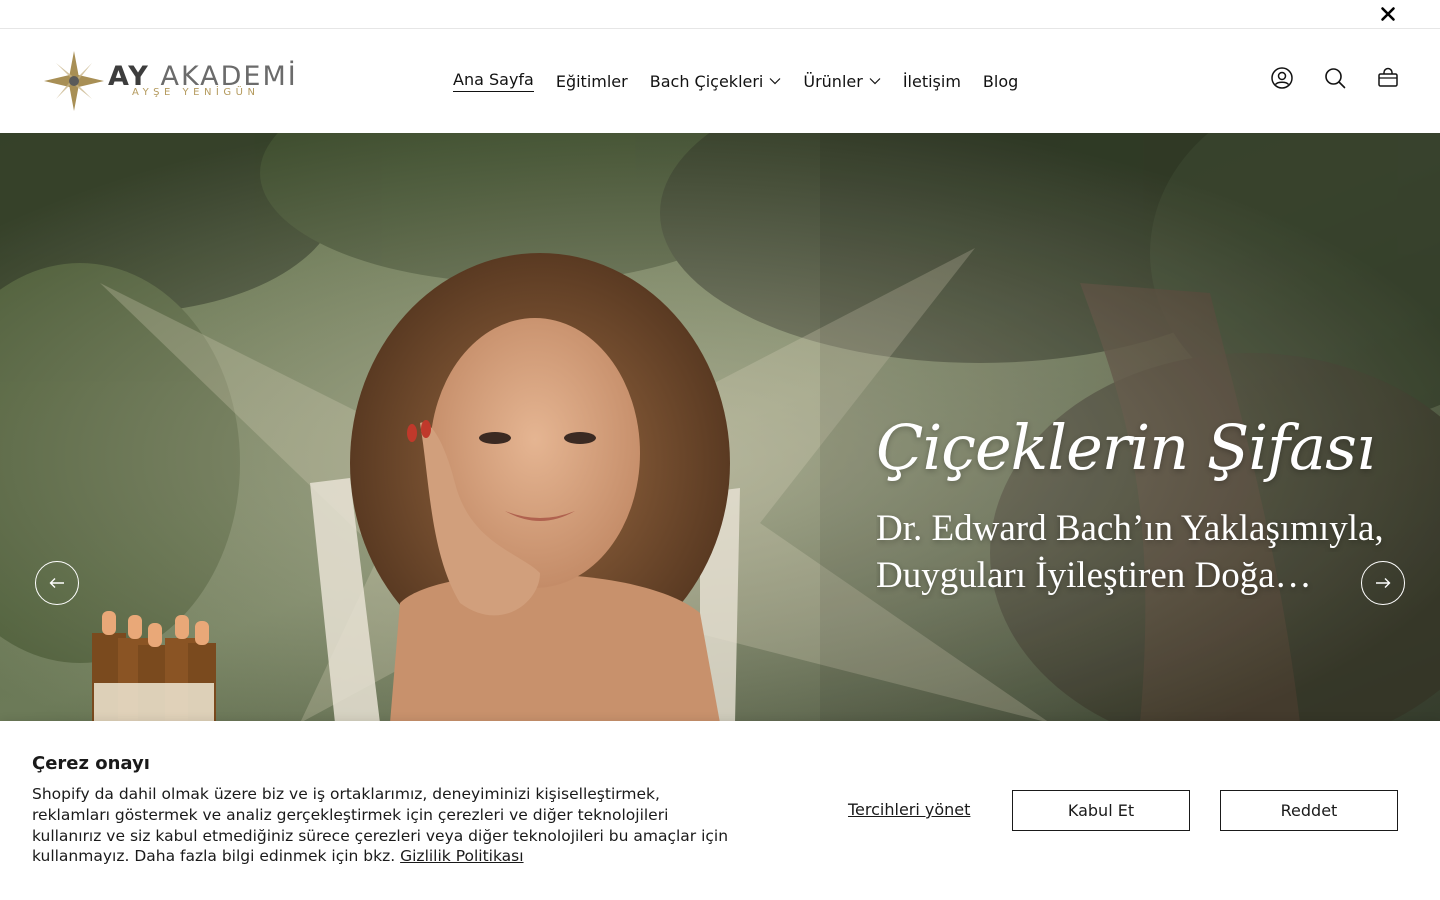  I want to click on brand-logo: AY AKADEMİ AYŞE YENİGÜN, so click(170, 81).